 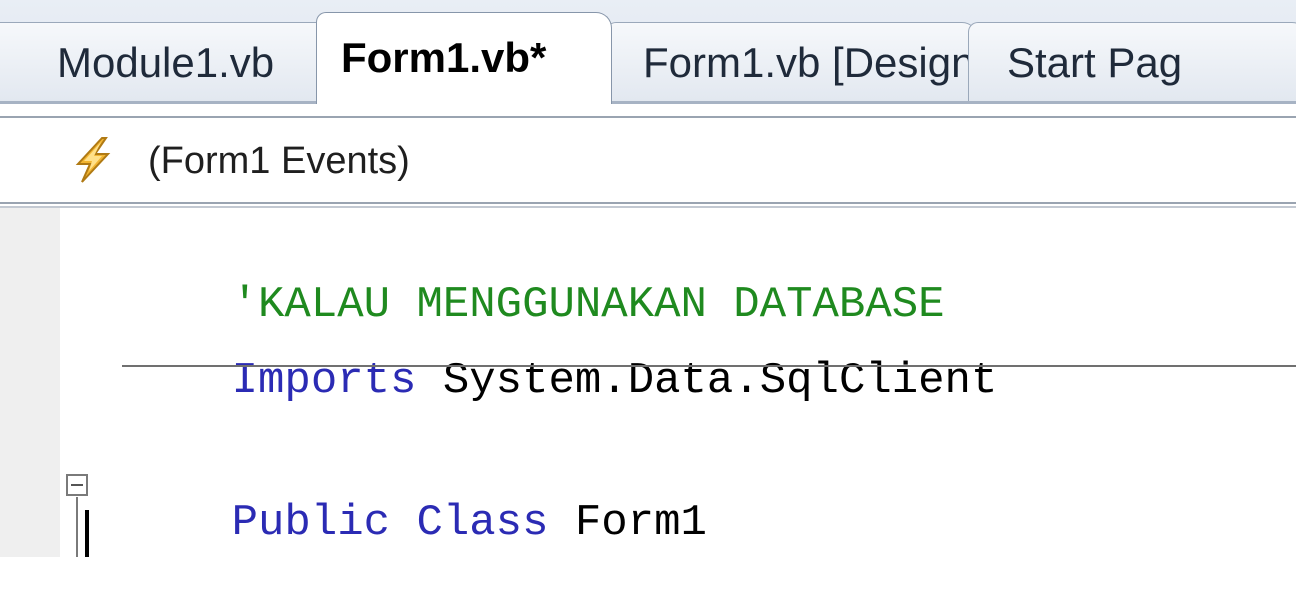 I want to click on tab-start-page: Start Pag, so click(x=1132, y=62).